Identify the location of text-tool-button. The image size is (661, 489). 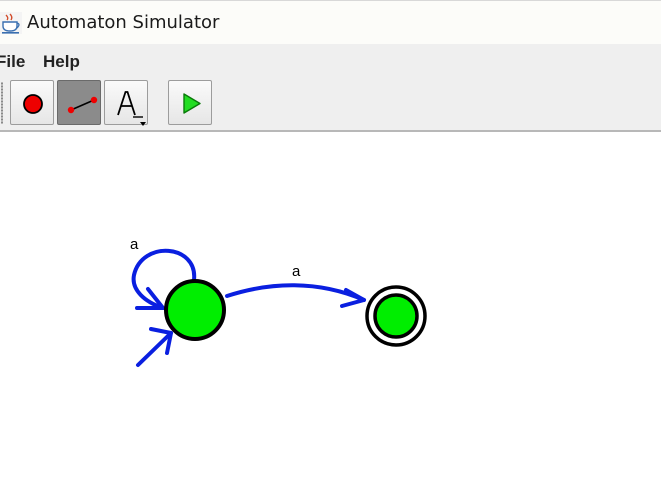
(126, 103).